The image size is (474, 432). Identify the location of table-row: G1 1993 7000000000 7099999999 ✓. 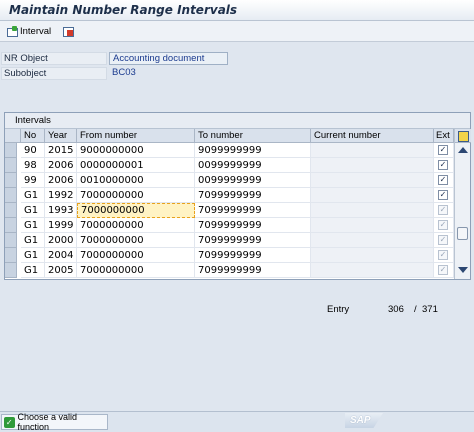
(230, 210).